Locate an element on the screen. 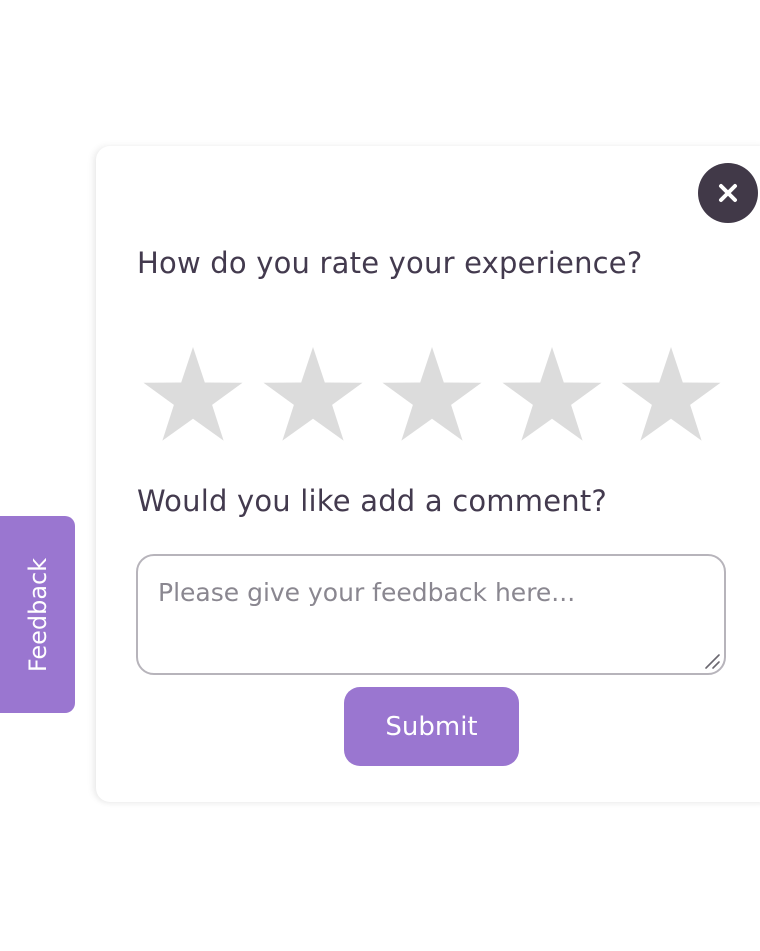 The image size is (760, 951). feedback-tab-label: Feedback is located at coordinates (37, 614).